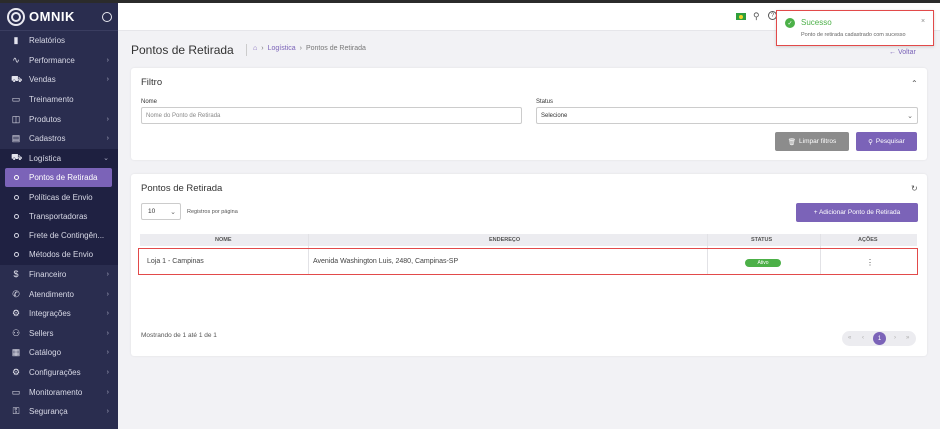 The image size is (940, 429). I want to click on sidebar-item-label: Relatórios, so click(47, 41).